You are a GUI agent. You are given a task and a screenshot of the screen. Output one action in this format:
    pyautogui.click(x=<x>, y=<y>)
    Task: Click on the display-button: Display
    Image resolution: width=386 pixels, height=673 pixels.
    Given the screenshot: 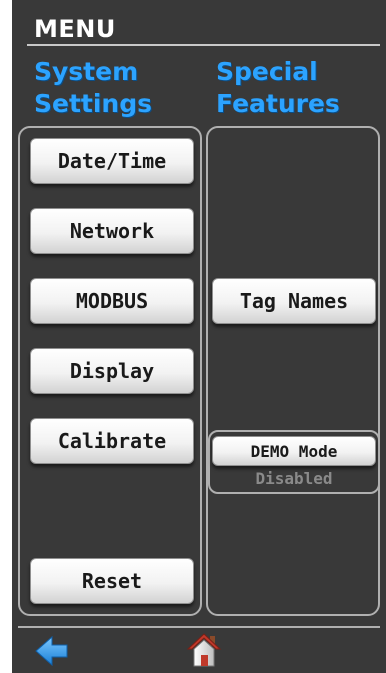 What is the action you would take?
    pyautogui.click(x=112, y=371)
    